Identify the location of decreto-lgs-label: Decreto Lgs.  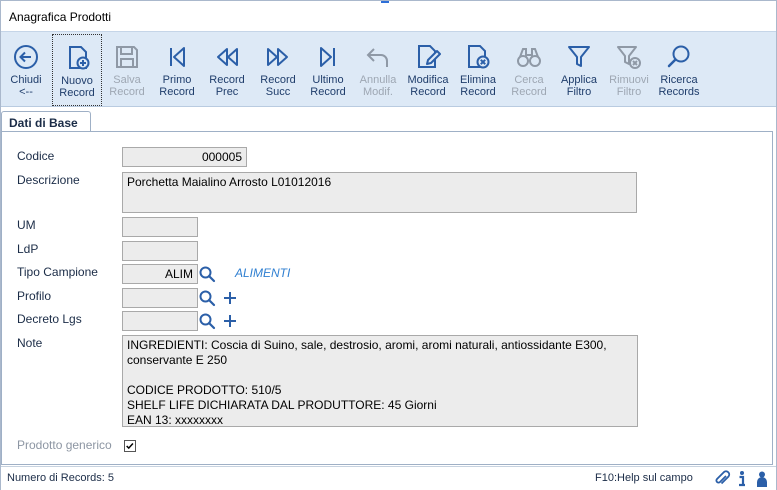
(49, 319).